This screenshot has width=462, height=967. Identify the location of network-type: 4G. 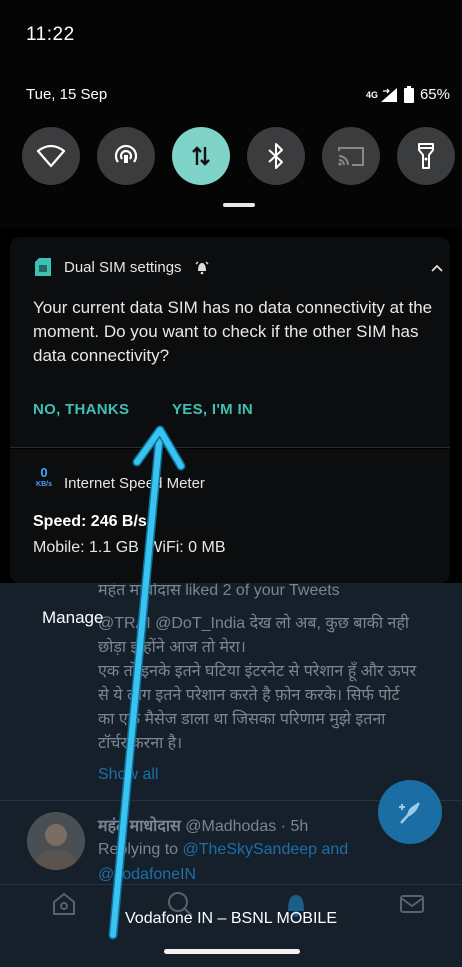
(371, 94).